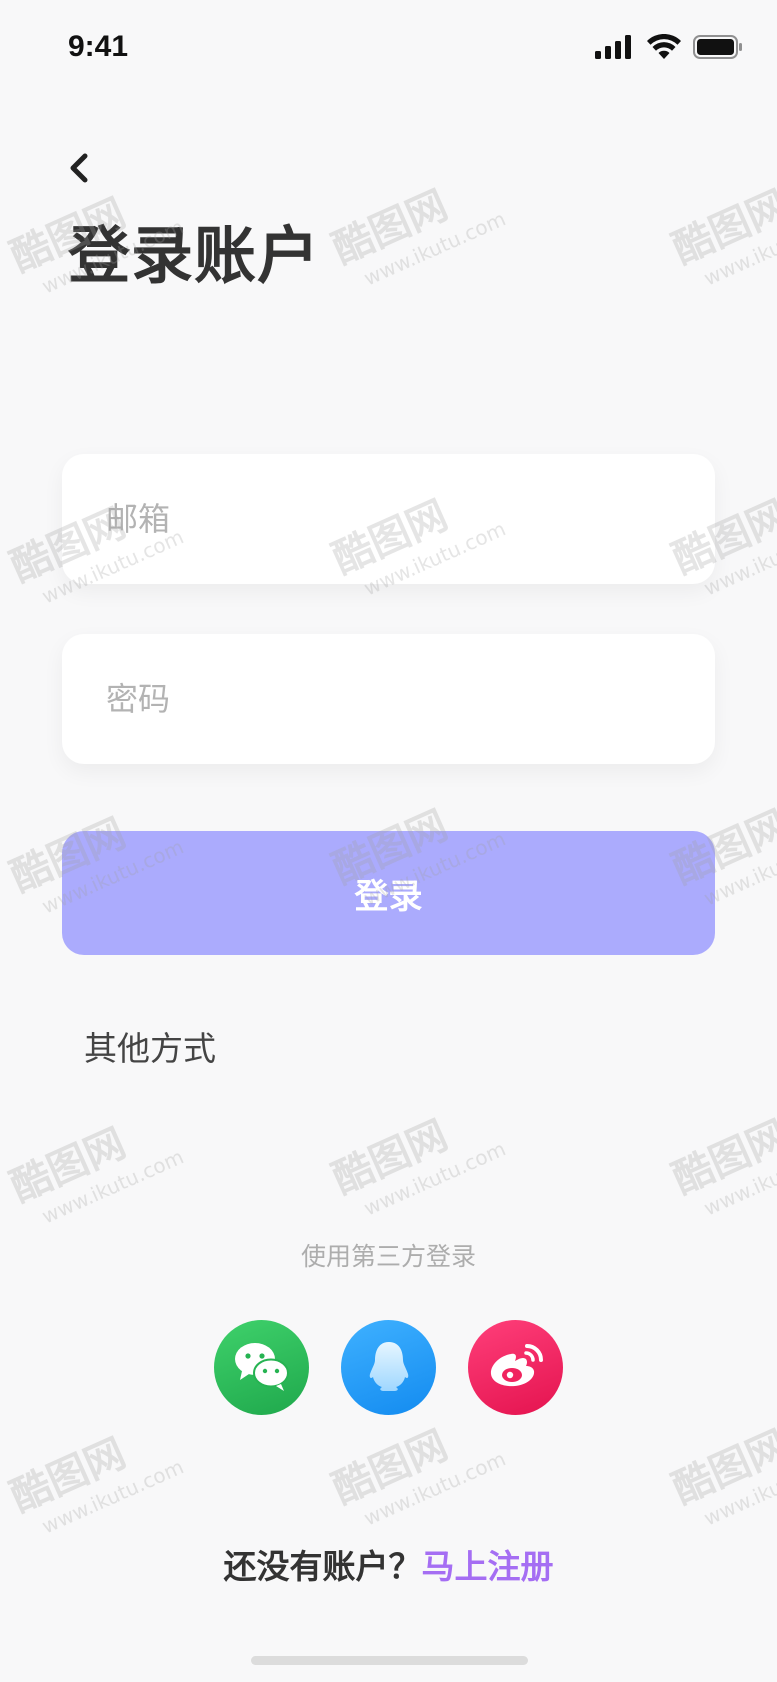  Describe the element at coordinates (718, 49) in the screenshot. I see `battery-icon` at that location.